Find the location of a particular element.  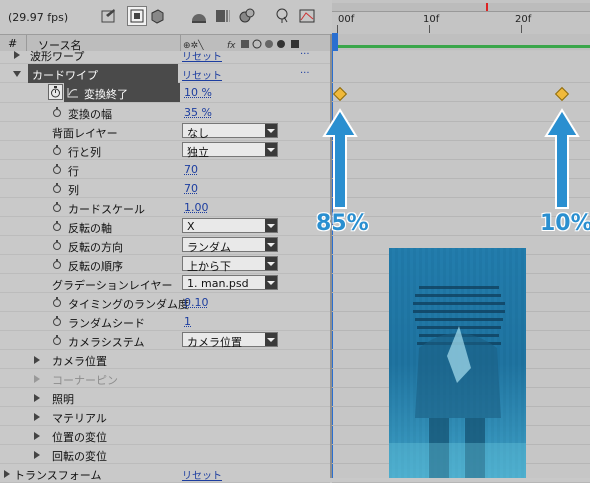

collapse-arrow-icon is located at coordinates (17, 74).